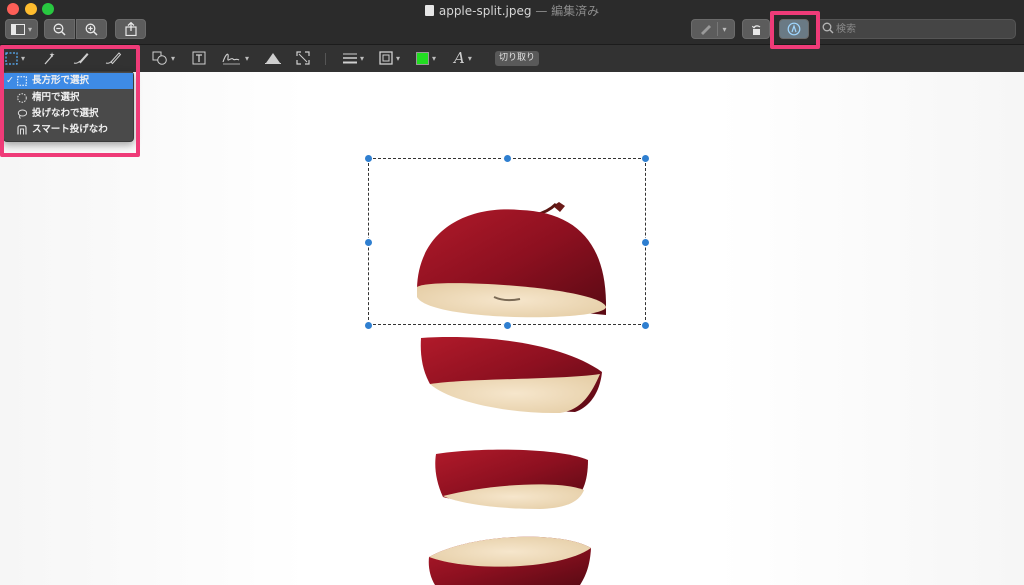 Image resolution: width=1024 pixels, height=585 pixels. I want to click on fill-color-button: ▾, so click(426, 58).